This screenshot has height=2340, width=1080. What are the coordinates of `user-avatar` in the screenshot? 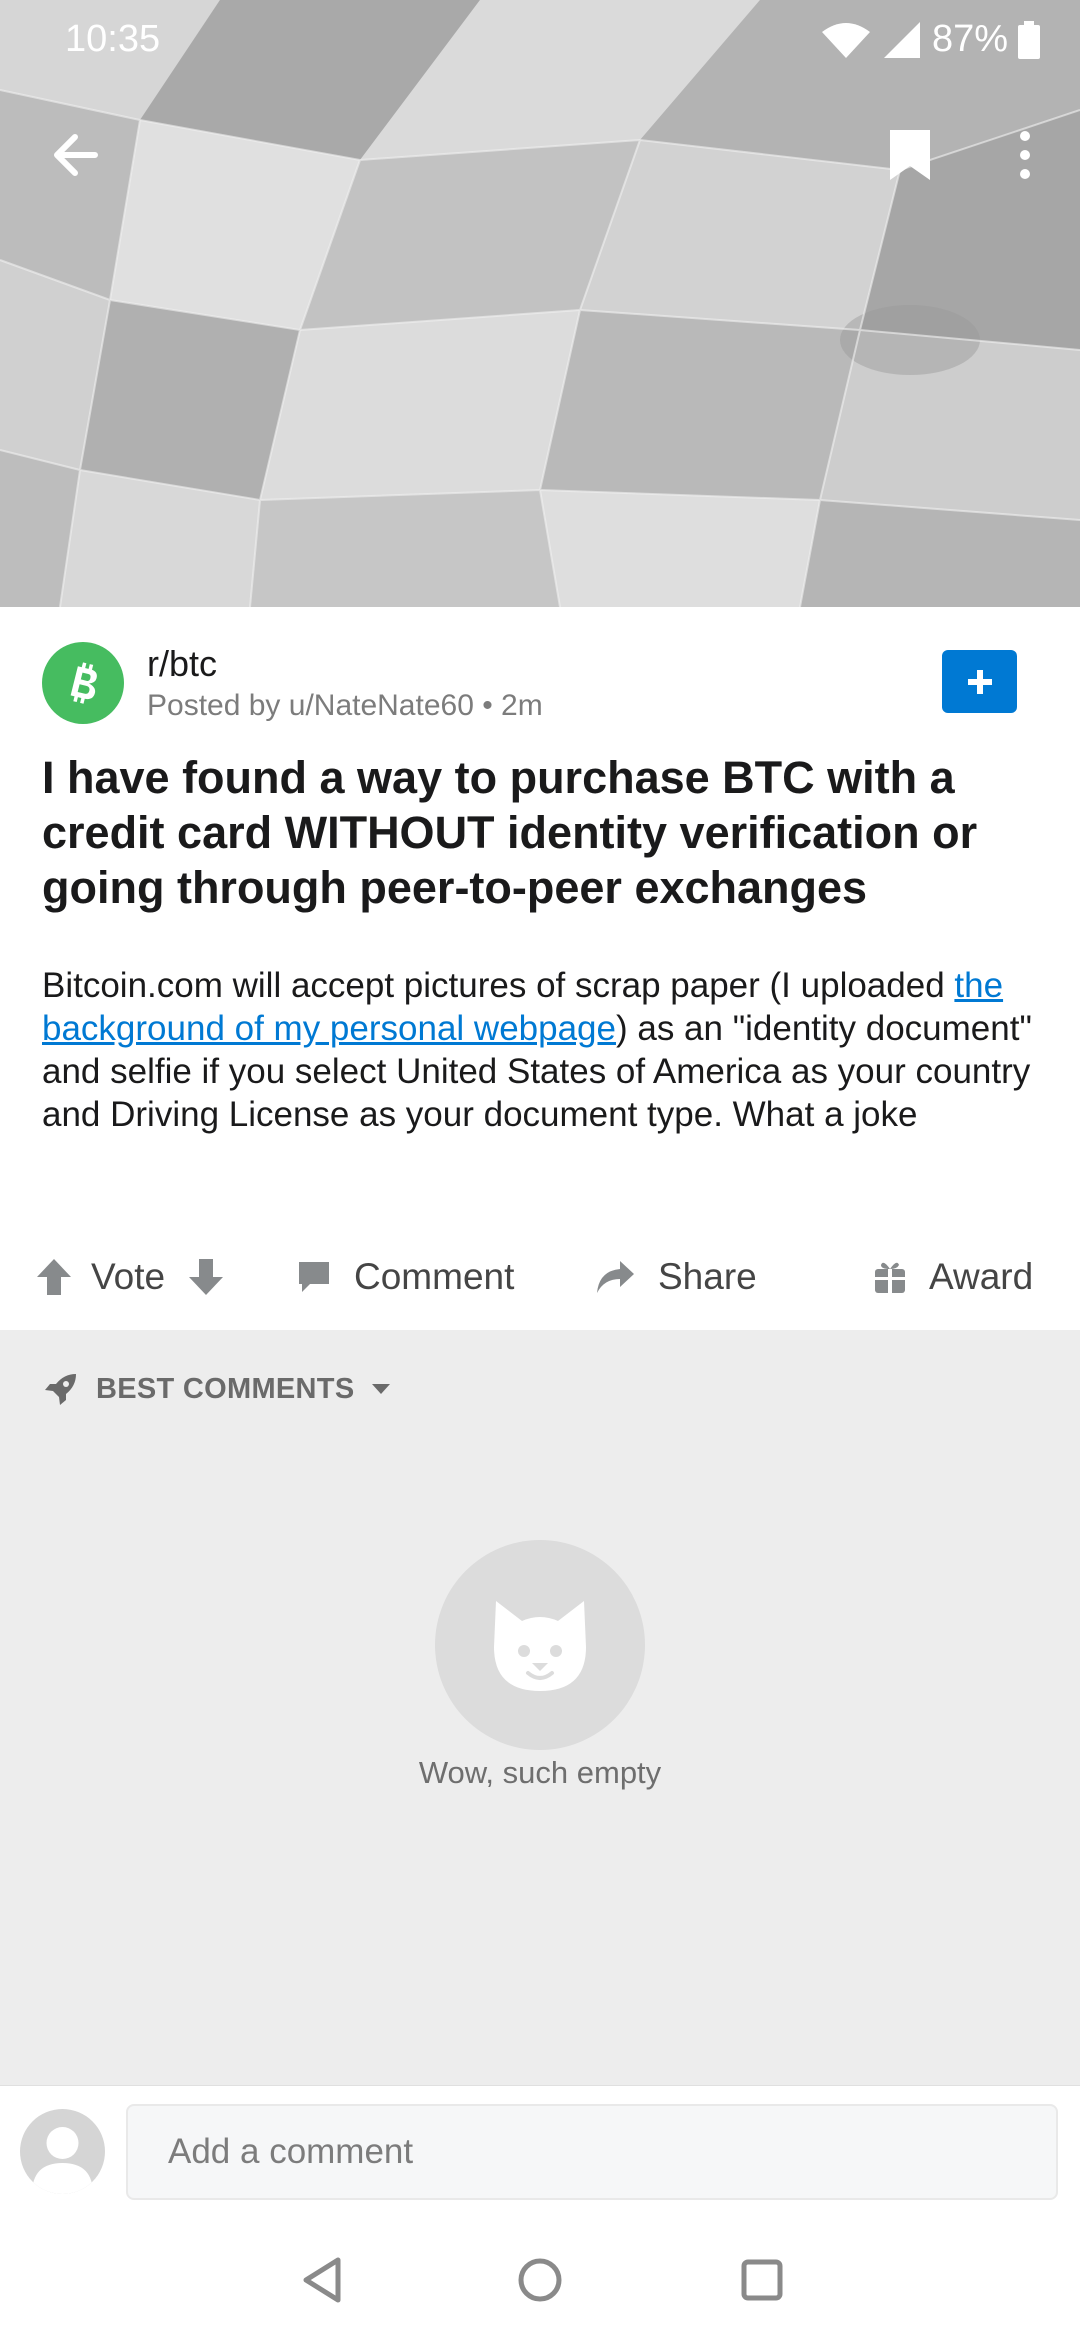 It's located at (62, 2151).